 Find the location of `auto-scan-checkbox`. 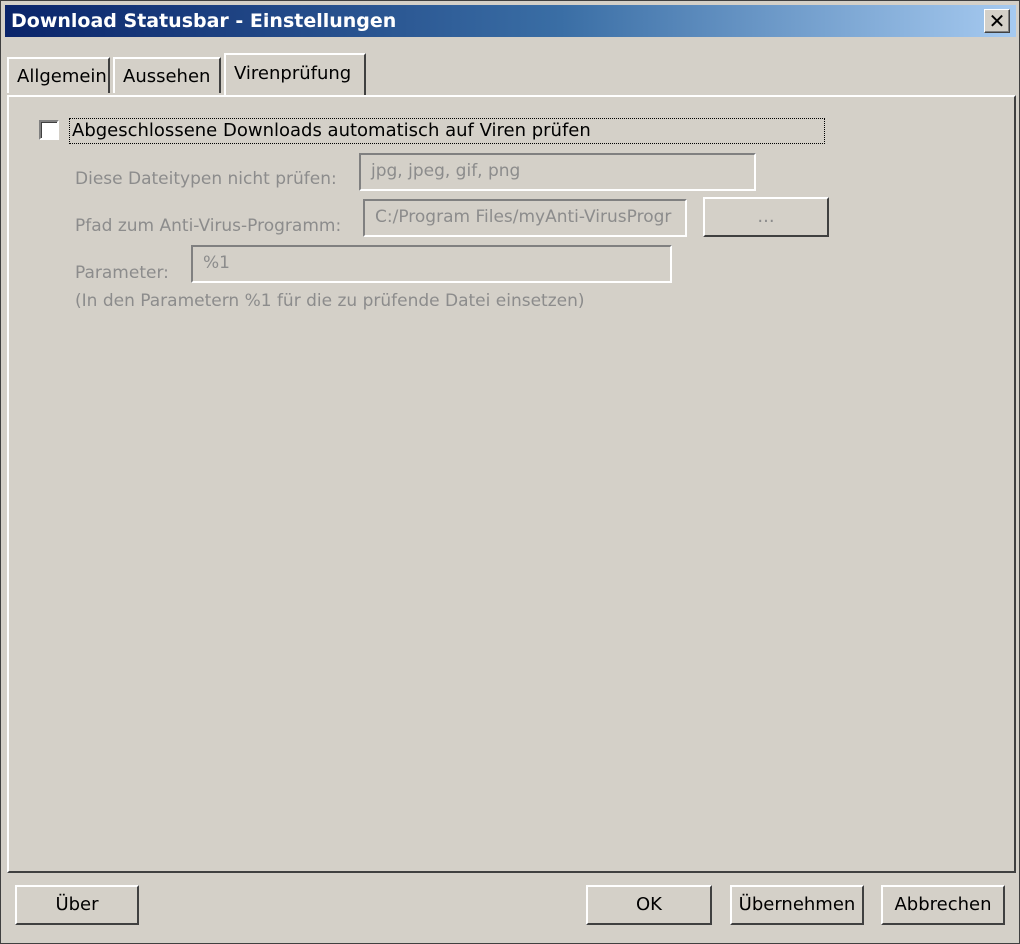

auto-scan-checkbox is located at coordinates (49, 130).